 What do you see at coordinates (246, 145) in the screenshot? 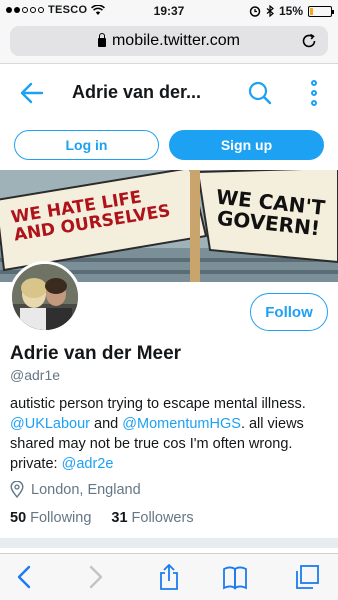
I see `signup-button: Sign up` at bounding box center [246, 145].